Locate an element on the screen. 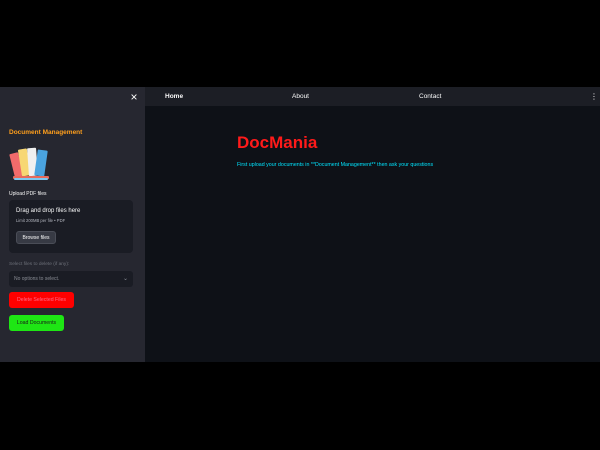 The image size is (600, 450). close-sidebar-button: × is located at coordinates (134, 97).